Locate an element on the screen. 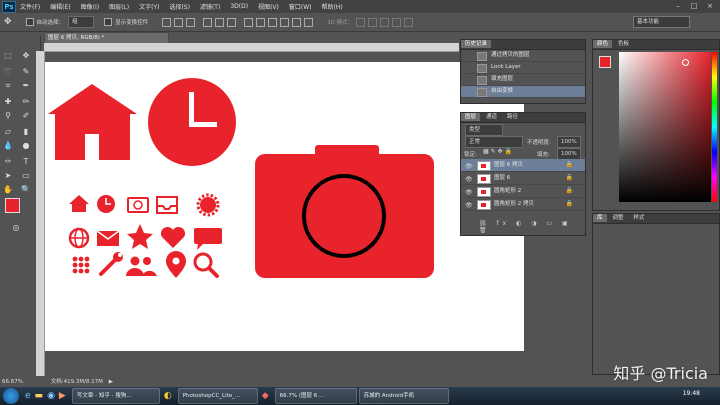 This screenshot has width=720, height=405. hue-slider is located at coordinates (714, 127).